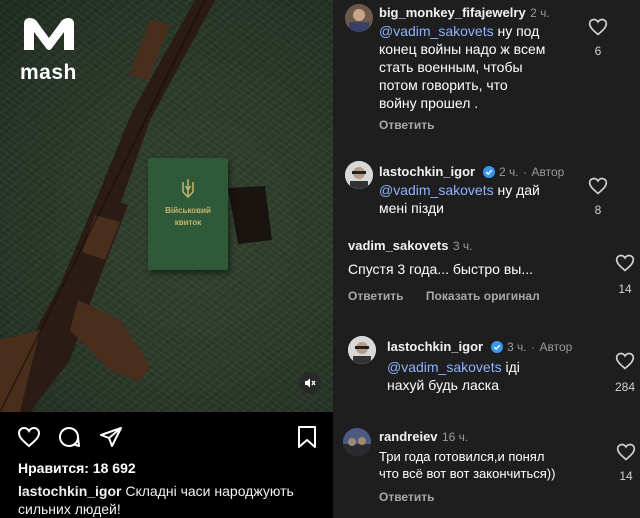 Image resolution: width=640 pixels, height=518 pixels. I want to click on speaker-muted-icon, so click(310, 383).